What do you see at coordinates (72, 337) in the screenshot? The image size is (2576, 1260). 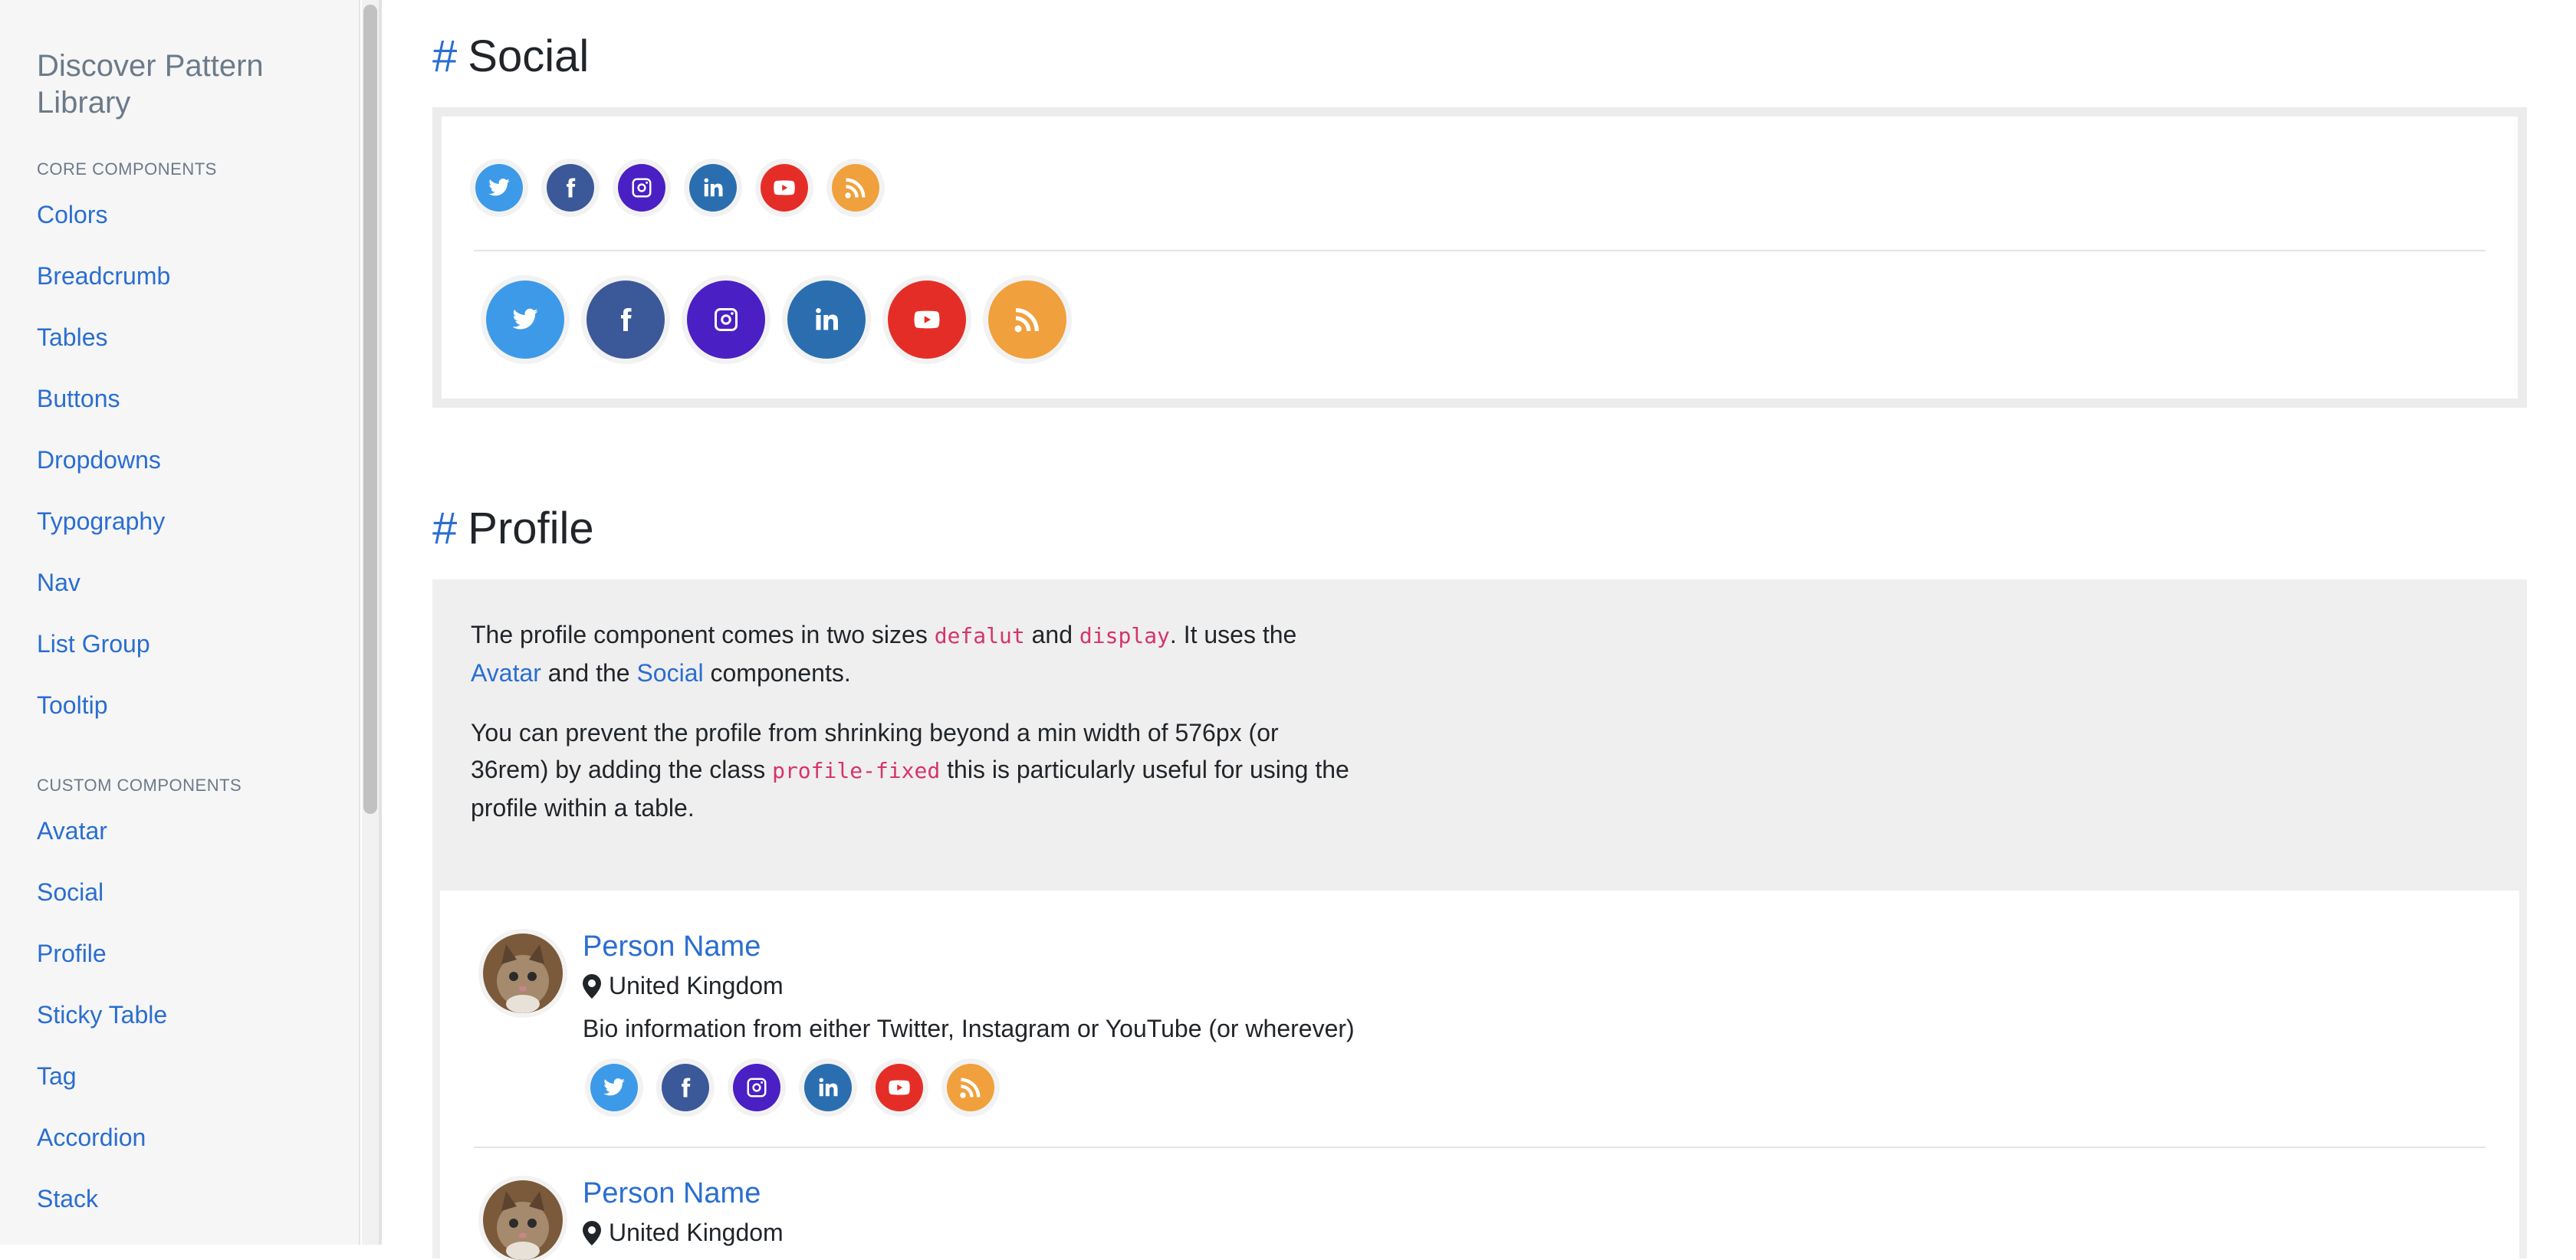 I see `sidebar-item-tables: Tables` at bounding box center [72, 337].